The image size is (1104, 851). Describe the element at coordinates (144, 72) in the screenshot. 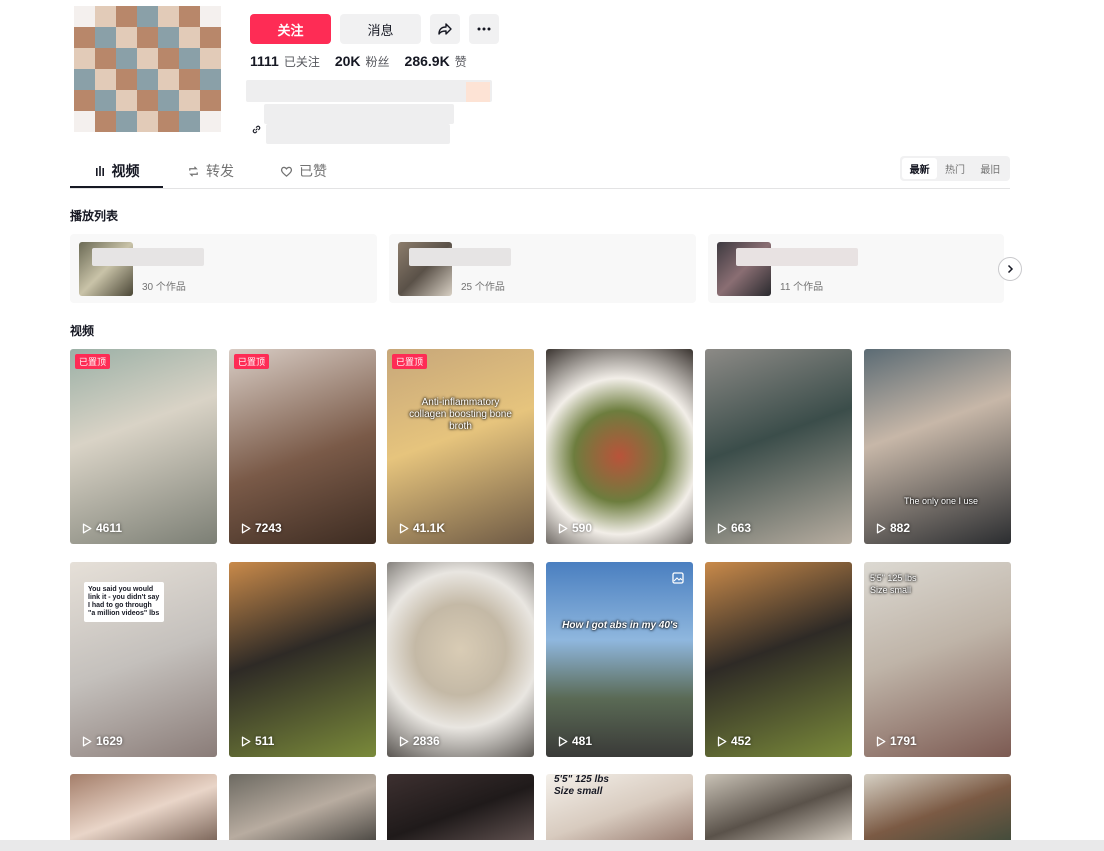

I see `avatar` at that location.